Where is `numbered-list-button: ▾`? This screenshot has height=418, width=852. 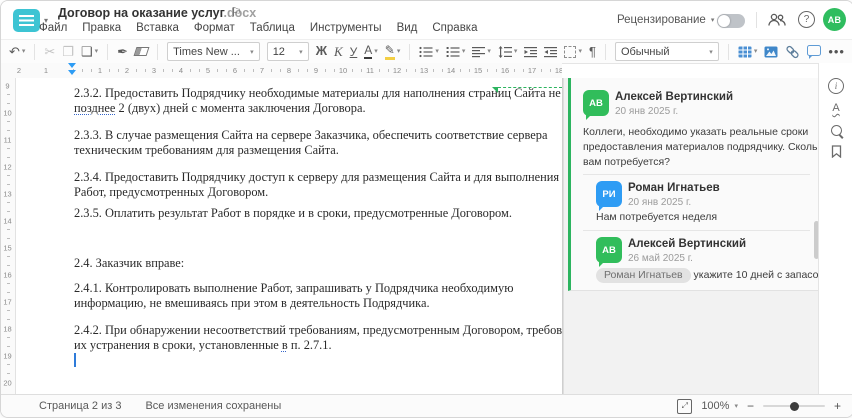
numbered-list-button: ▾ is located at coordinates (455, 52).